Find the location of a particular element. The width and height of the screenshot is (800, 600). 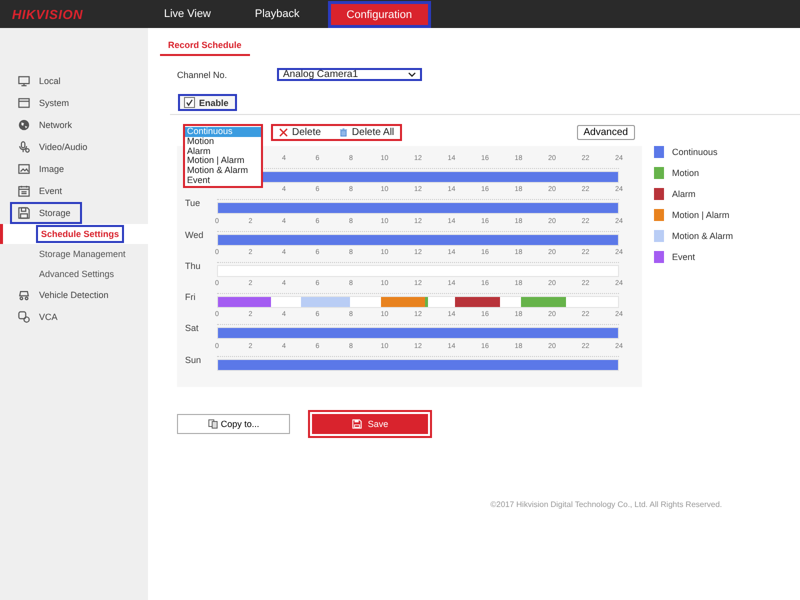

sidebar-subitem: Schedule Settings is located at coordinates (80, 234).